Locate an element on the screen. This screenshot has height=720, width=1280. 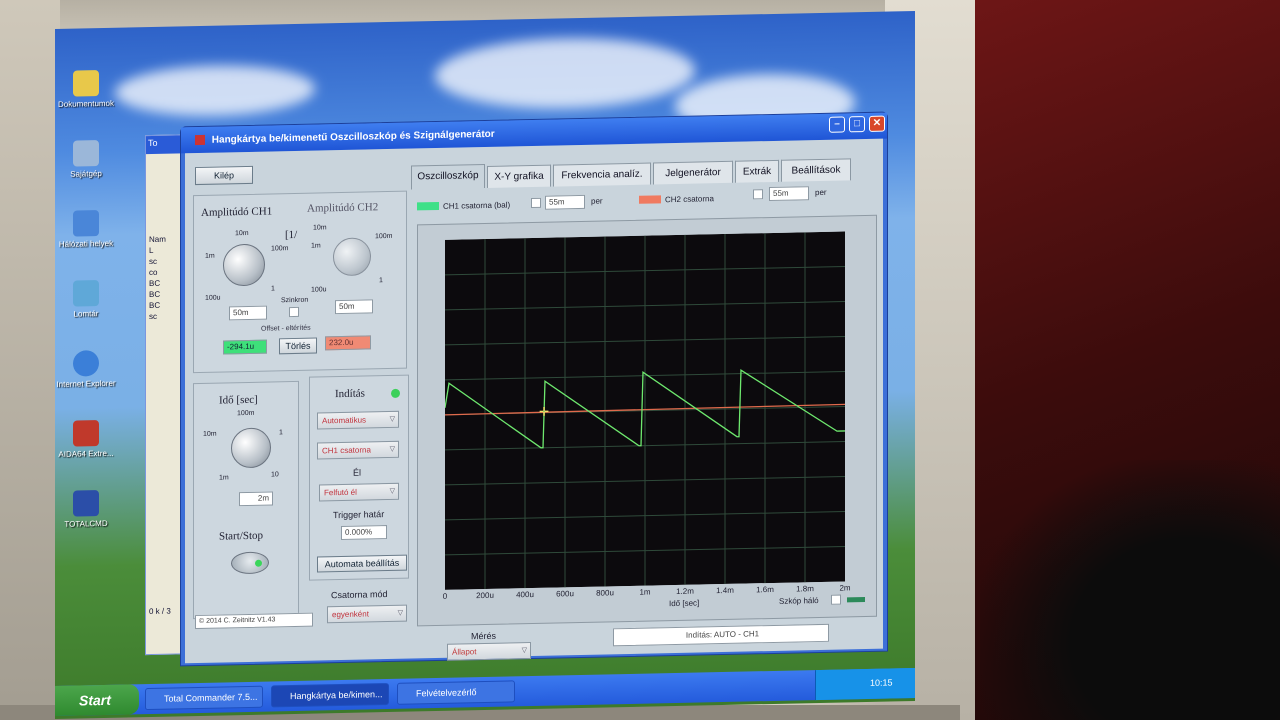
ch2-color-swatch is located at coordinates (650, 199).